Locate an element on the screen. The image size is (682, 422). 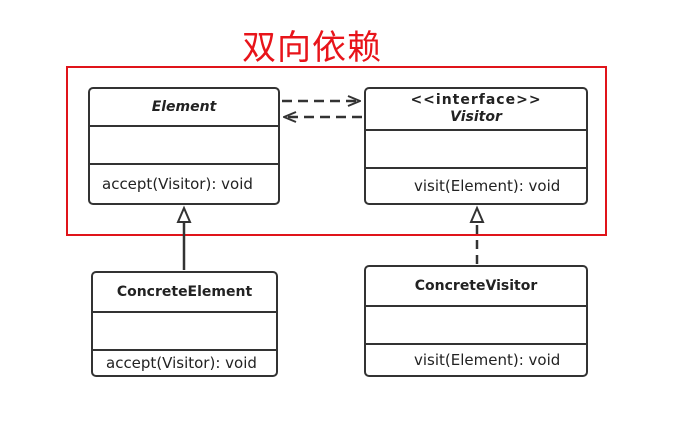
element-class-name: Element is located at coordinates (184, 106).